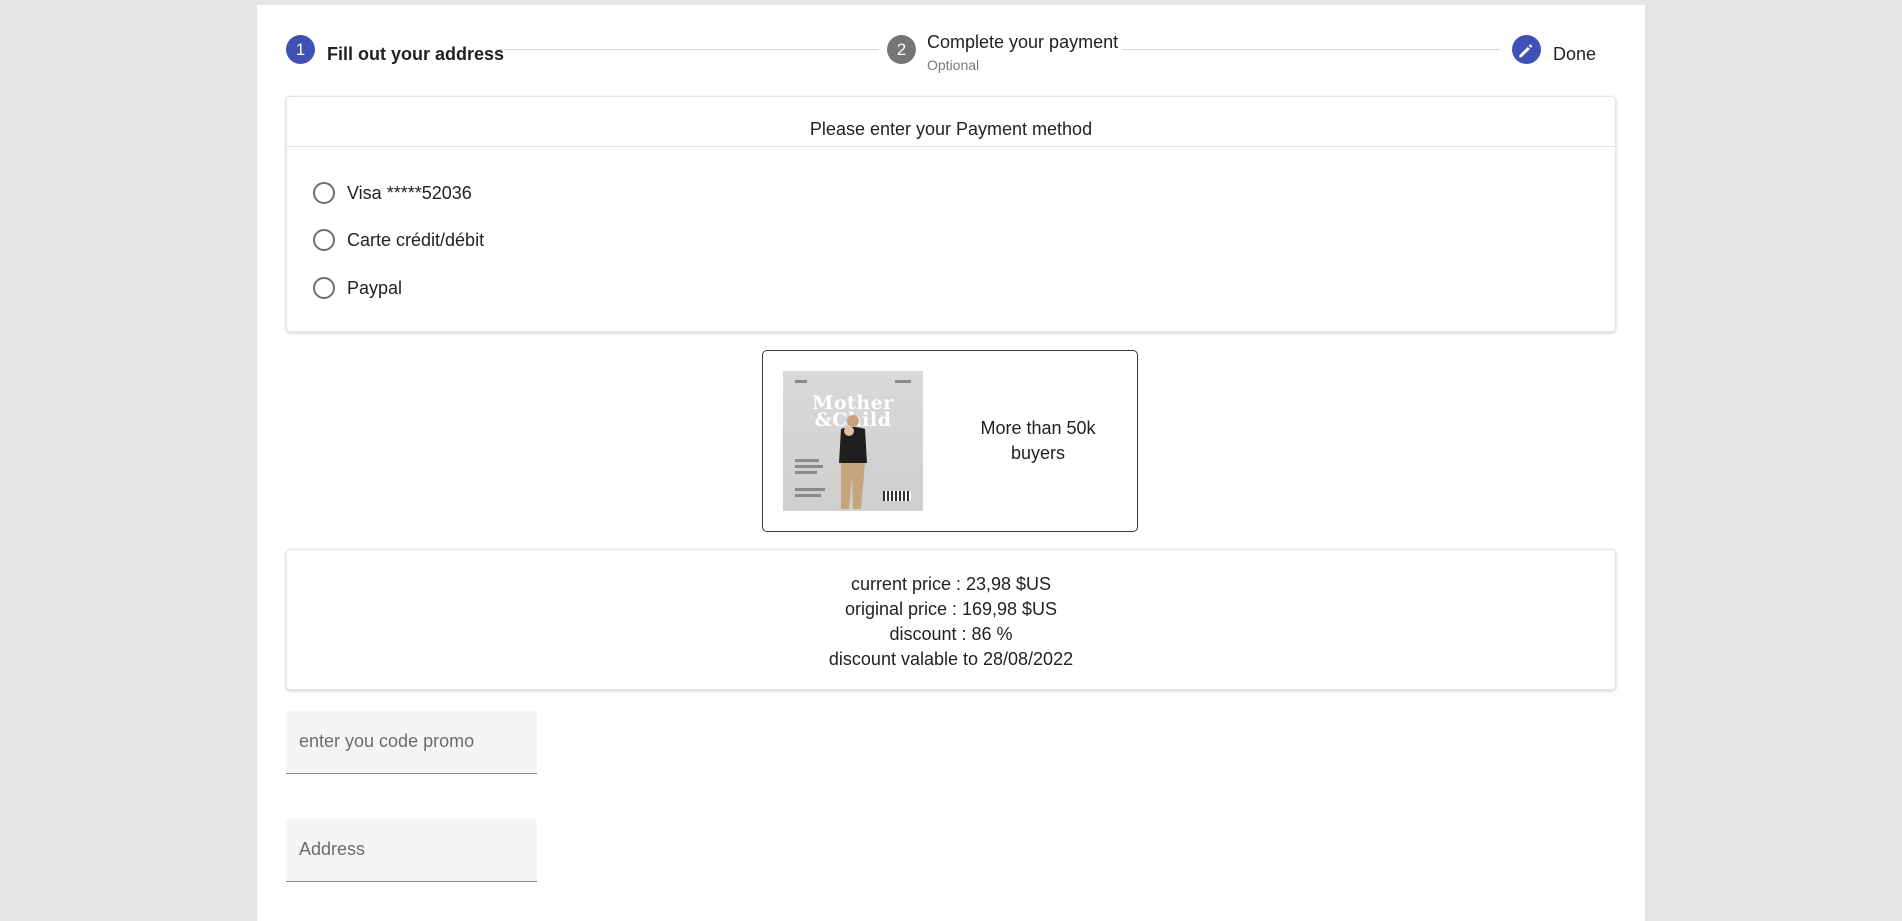 The width and height of the screenshot is (1902, 921). Describe the element at coordinates (951, 609) in the screenshot. I see `original-price: original price : 169,98 $US` at that location.